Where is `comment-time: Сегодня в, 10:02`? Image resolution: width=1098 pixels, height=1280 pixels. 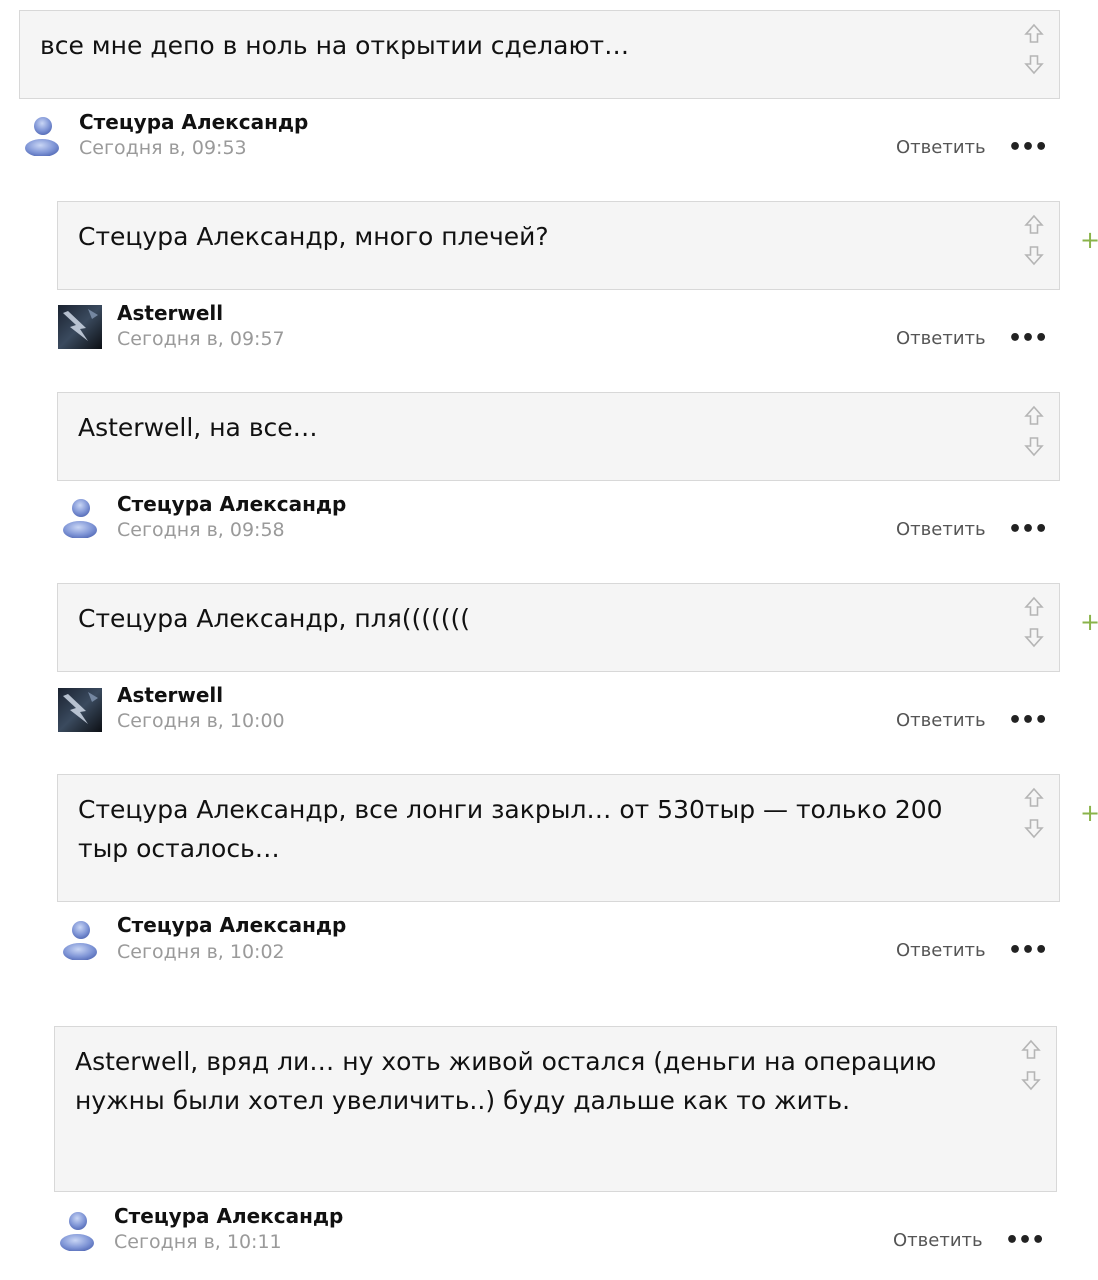 comment-time: Сегодня в, 10:02 is located at coordinates (201, 952).